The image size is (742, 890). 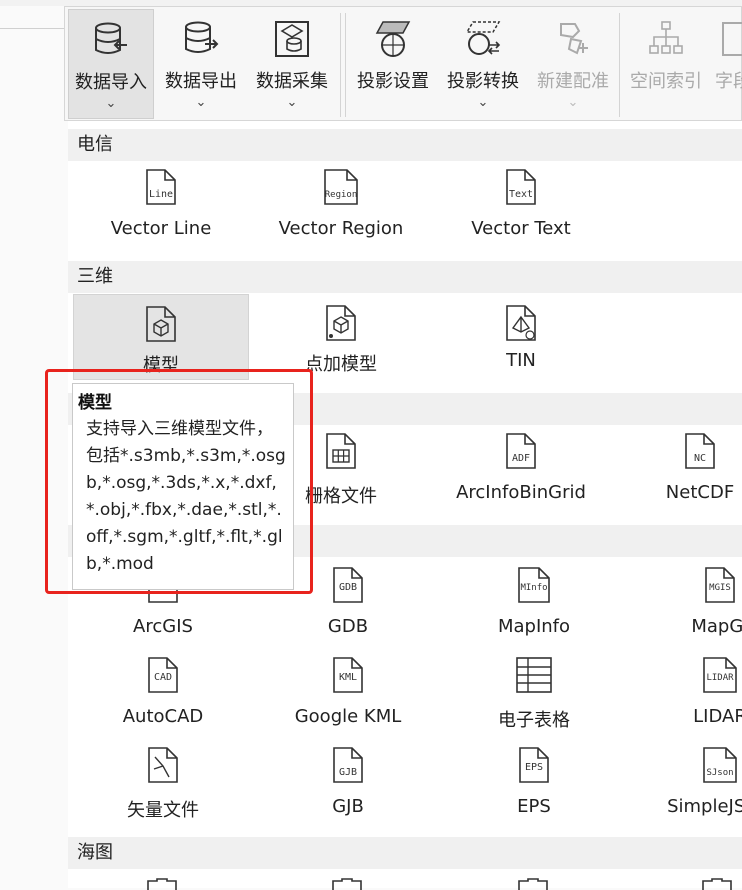 I want to click on eps-file-icon: EPS, so click(x=534, y=765).